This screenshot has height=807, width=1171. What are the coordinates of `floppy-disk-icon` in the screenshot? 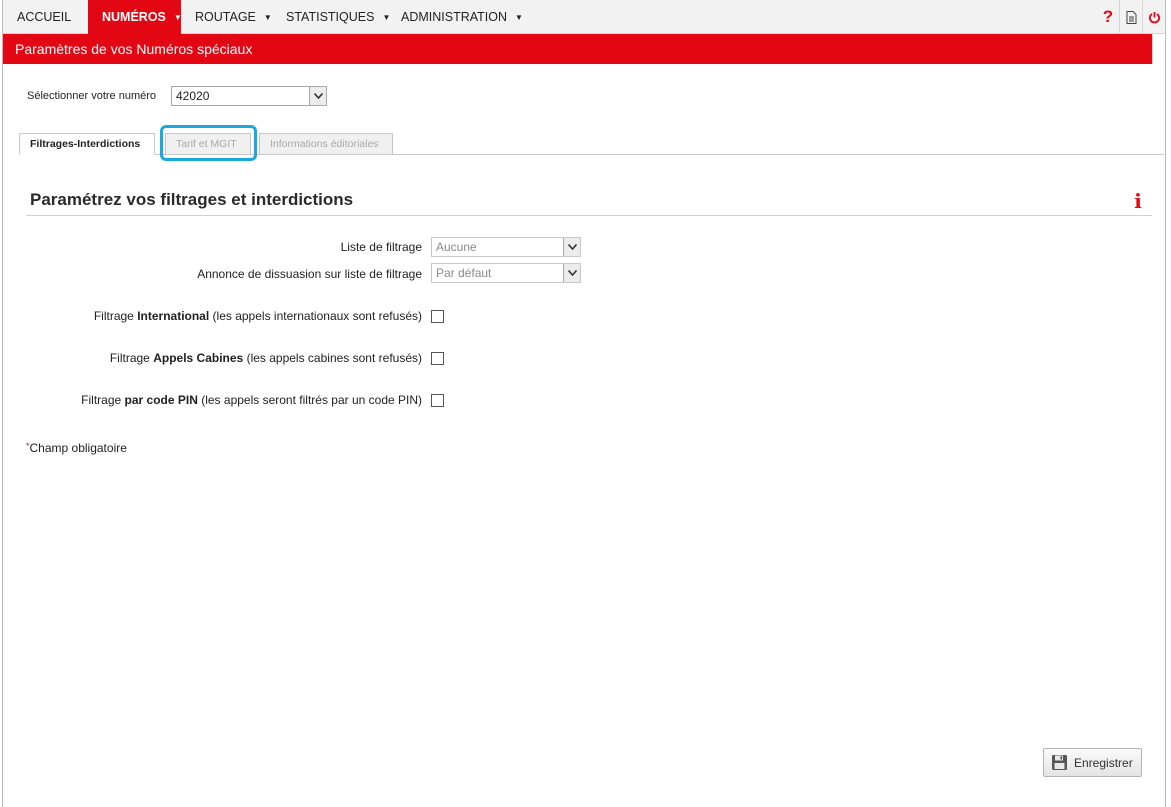 It's located at (1059, 762).